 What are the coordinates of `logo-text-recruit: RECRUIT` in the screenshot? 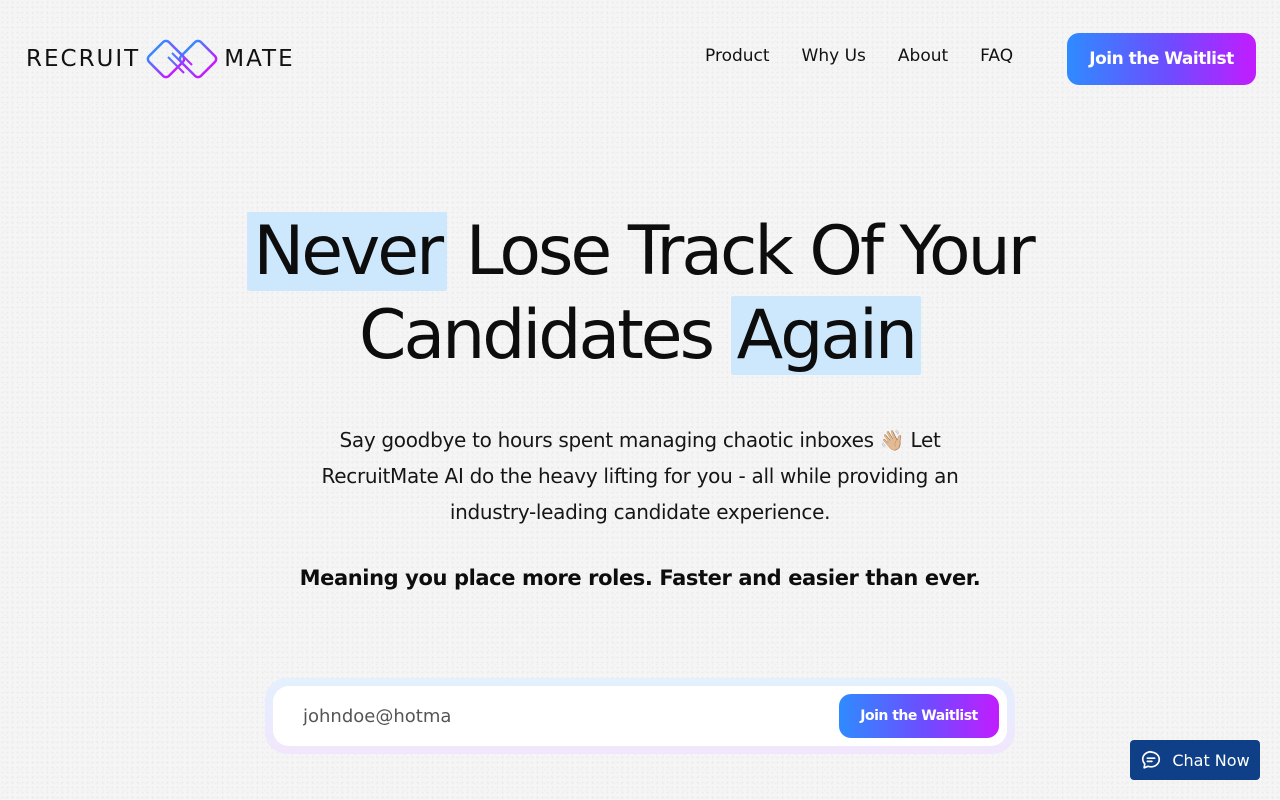 It's located at (83, 59).